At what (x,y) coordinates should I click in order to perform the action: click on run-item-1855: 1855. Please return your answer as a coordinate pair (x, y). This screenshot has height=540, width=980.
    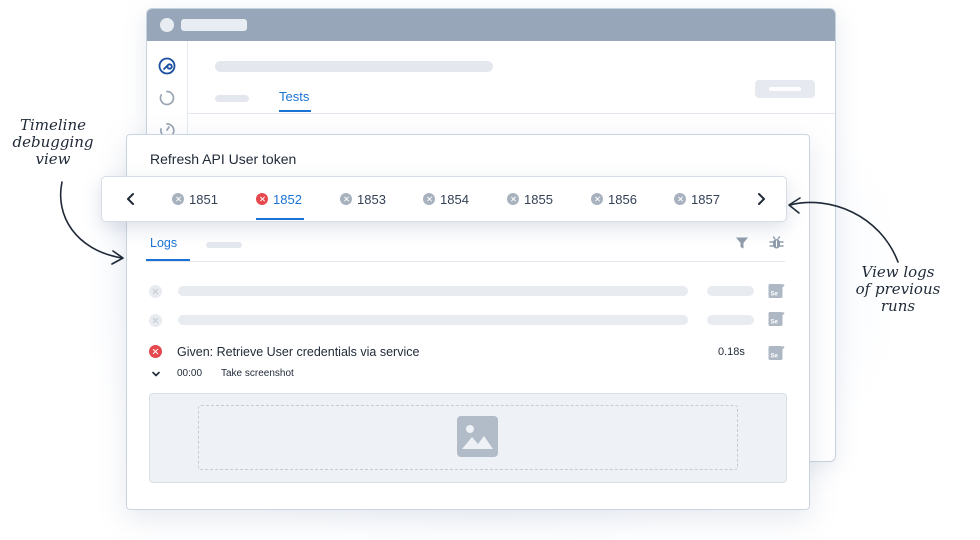
    Looking at the image, I should click on (530, 199).